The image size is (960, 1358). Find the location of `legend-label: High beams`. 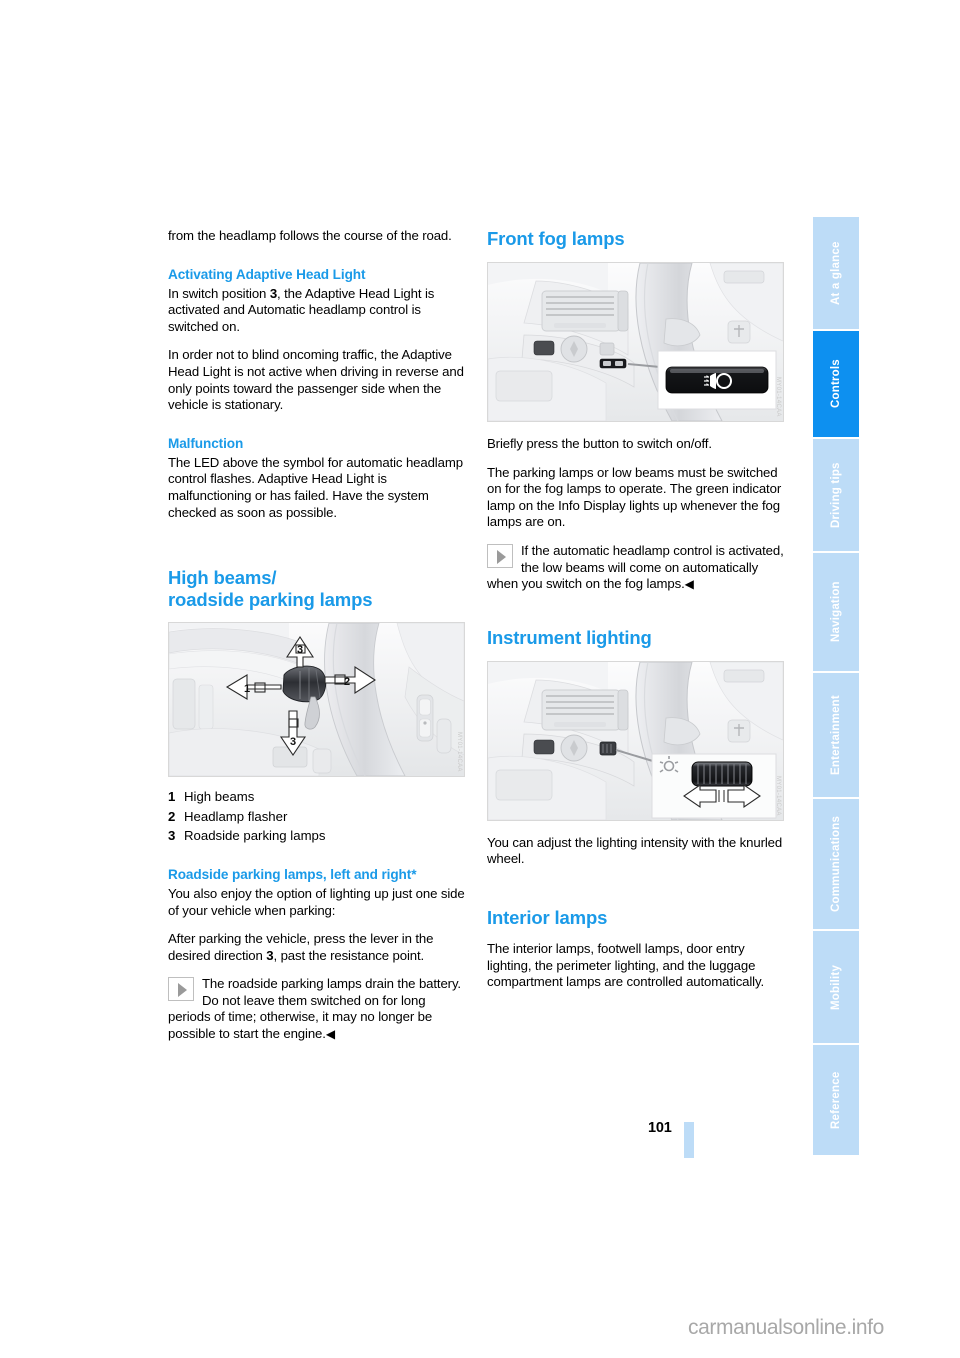

legend-label: High beams is located at coordinates (219, 797).